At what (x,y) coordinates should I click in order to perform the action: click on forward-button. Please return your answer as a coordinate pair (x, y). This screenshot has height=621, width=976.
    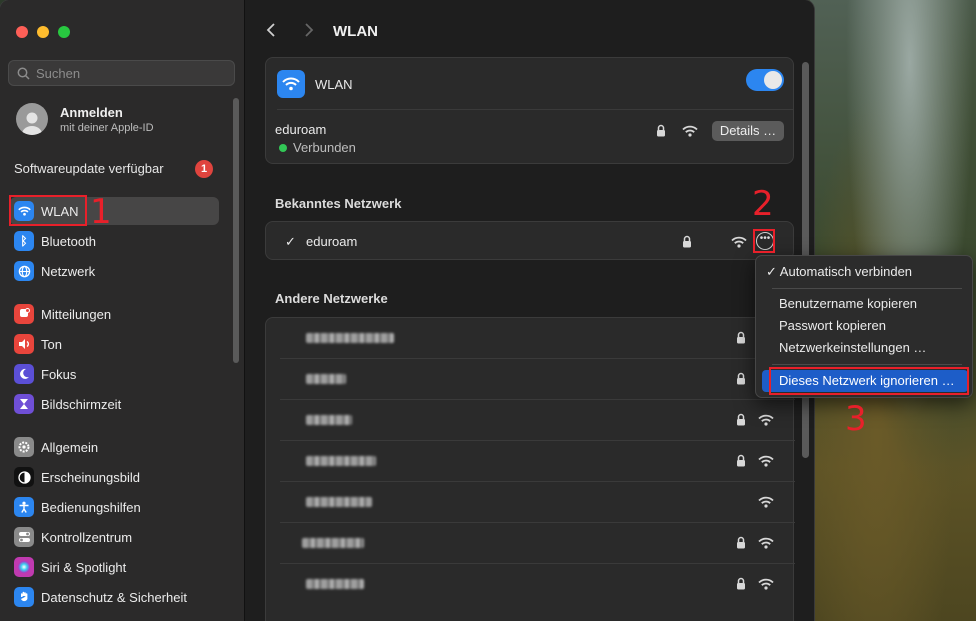
    Looking at the image, I should click on (309, 32).